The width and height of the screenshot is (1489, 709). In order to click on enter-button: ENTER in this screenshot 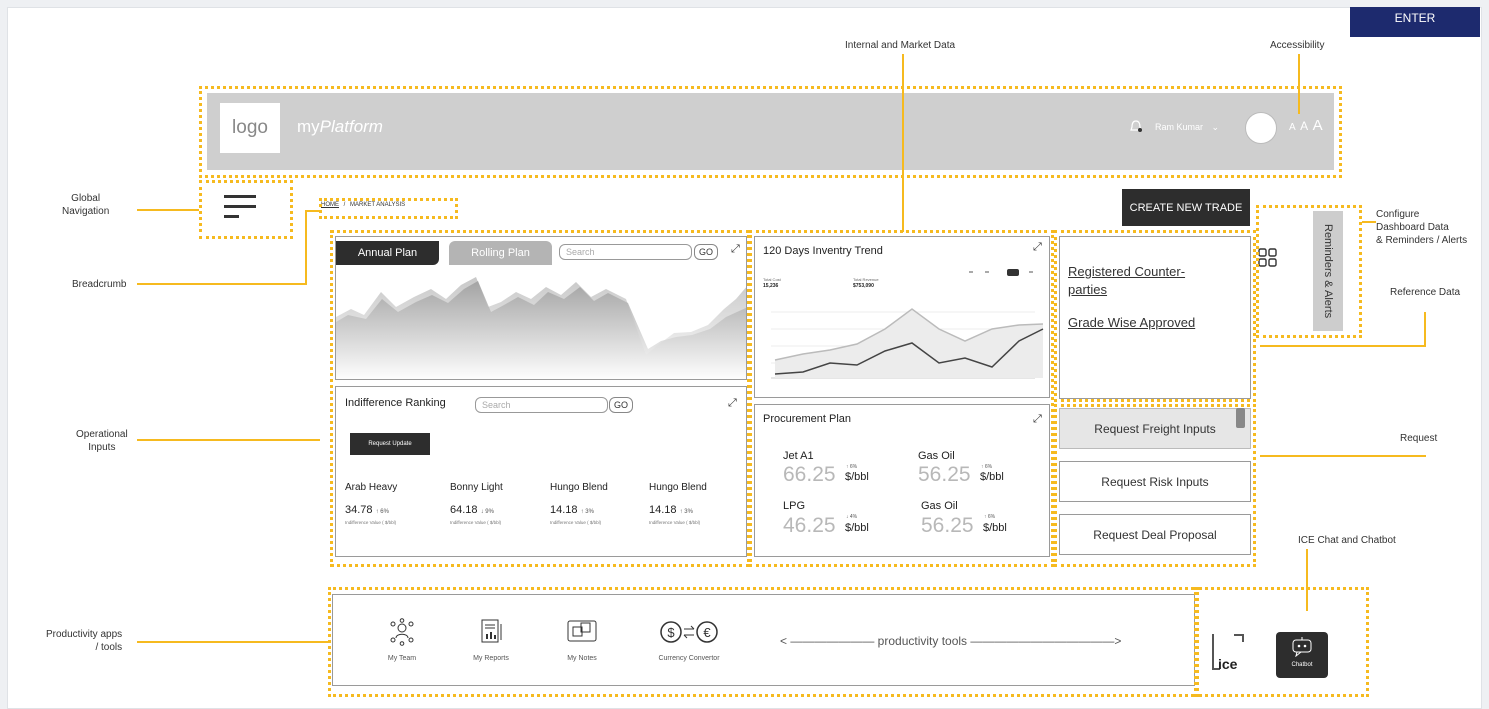, I will do `click(1415, 22)`.